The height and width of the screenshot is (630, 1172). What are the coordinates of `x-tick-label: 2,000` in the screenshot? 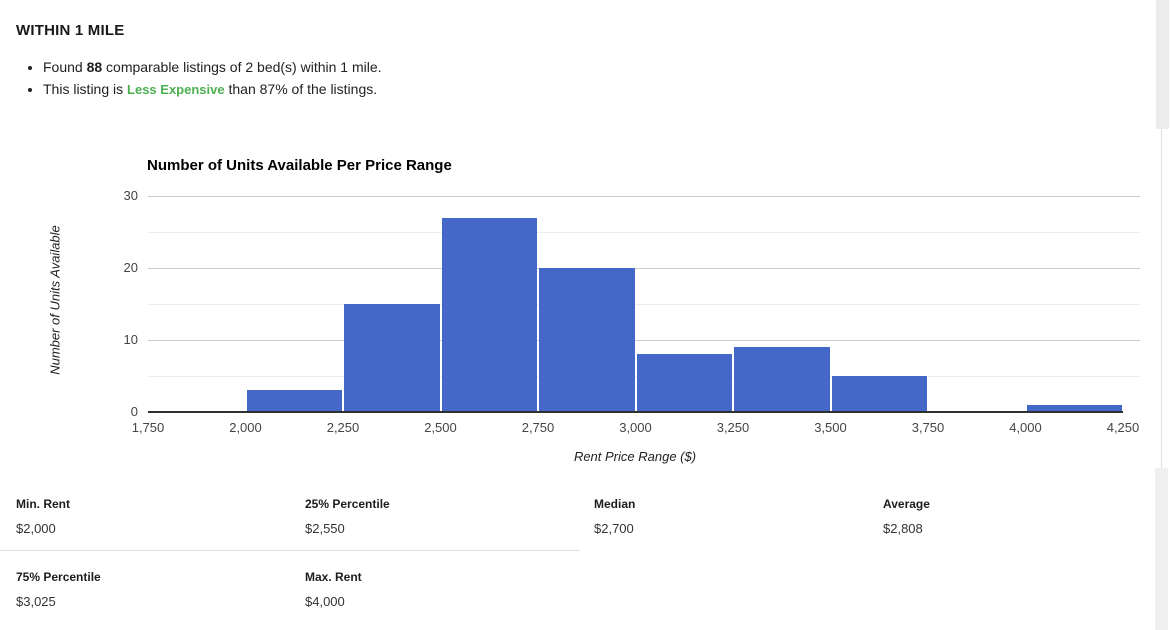 It's located at (245, 427).